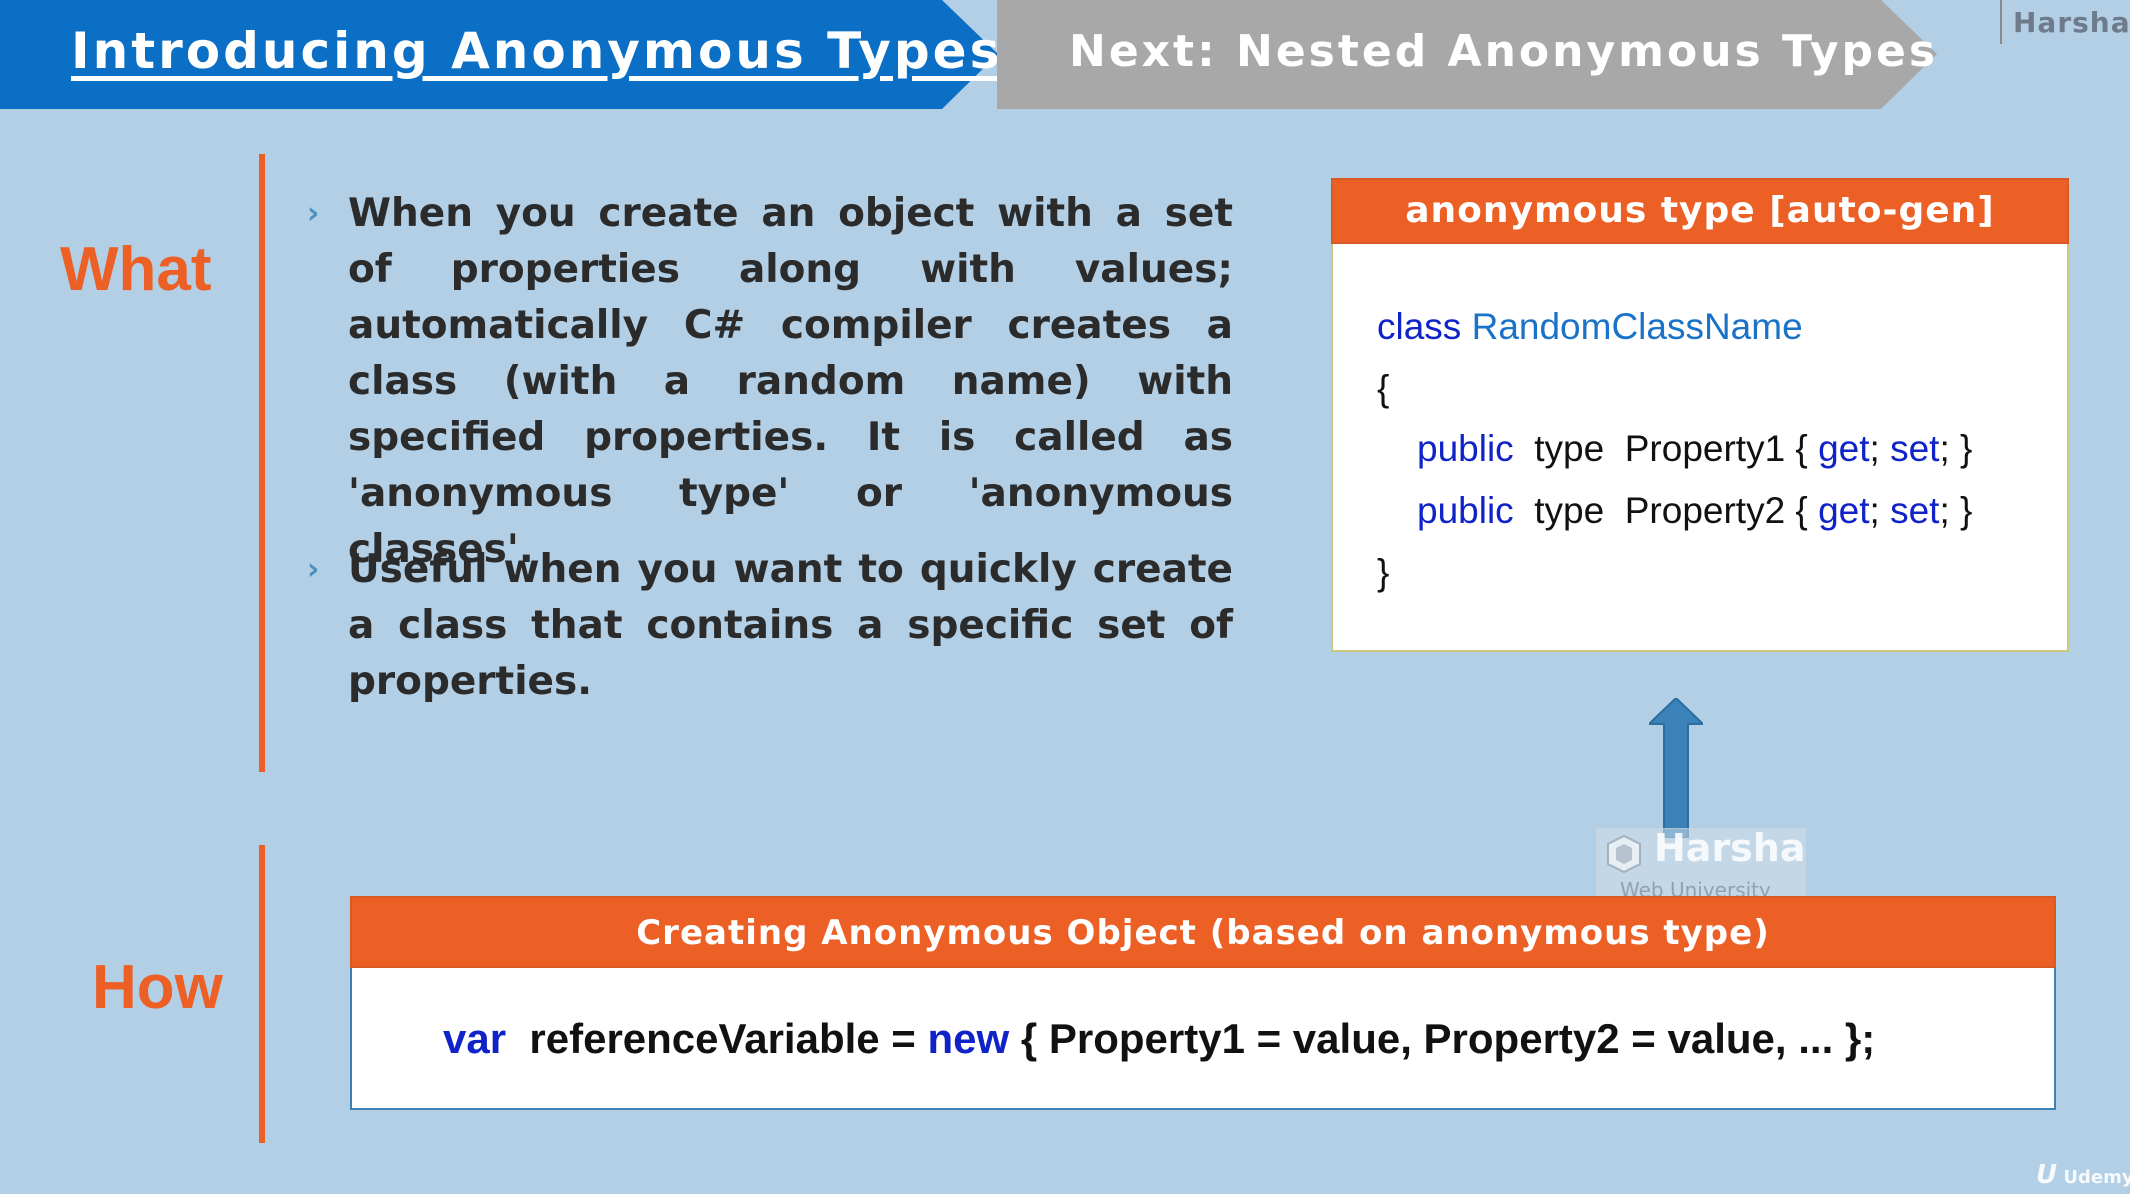 This screenshot has width=2130, height=1194. I want to click on harsha-logo-icon, so click(1624, 854).